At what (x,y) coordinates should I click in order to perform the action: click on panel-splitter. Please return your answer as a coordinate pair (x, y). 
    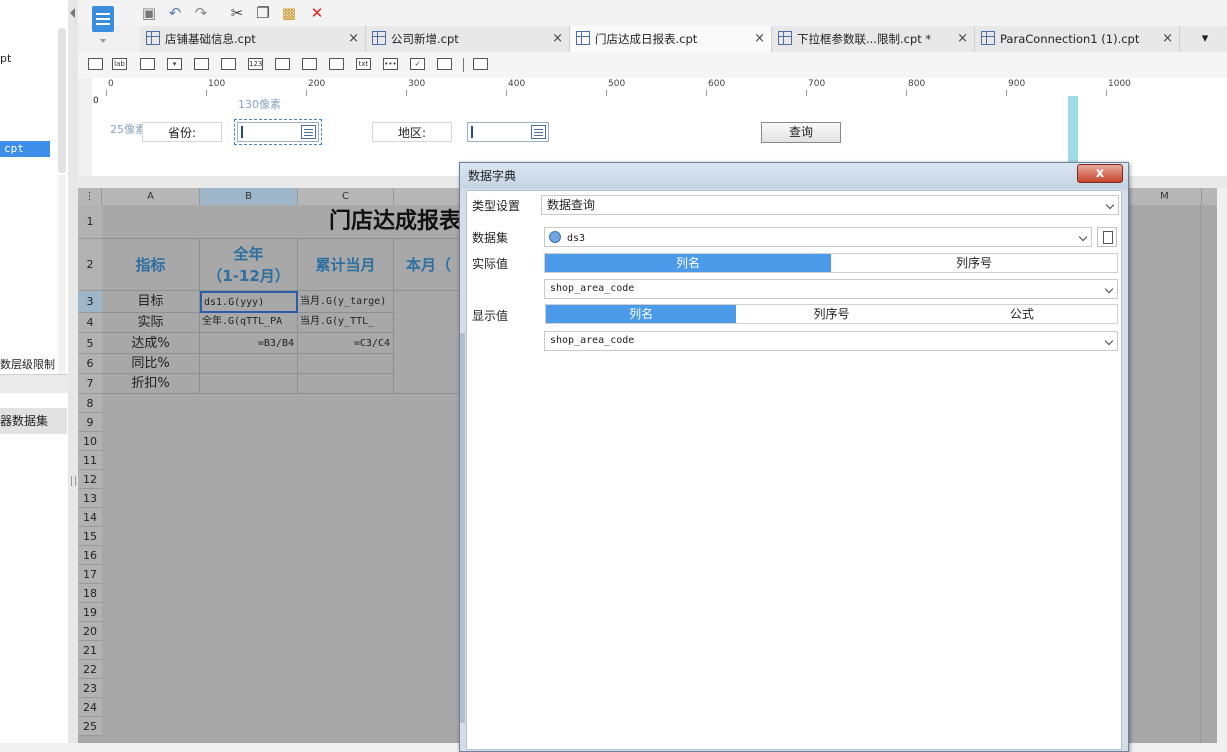
    Looking at the image, I should click on (73, 371).